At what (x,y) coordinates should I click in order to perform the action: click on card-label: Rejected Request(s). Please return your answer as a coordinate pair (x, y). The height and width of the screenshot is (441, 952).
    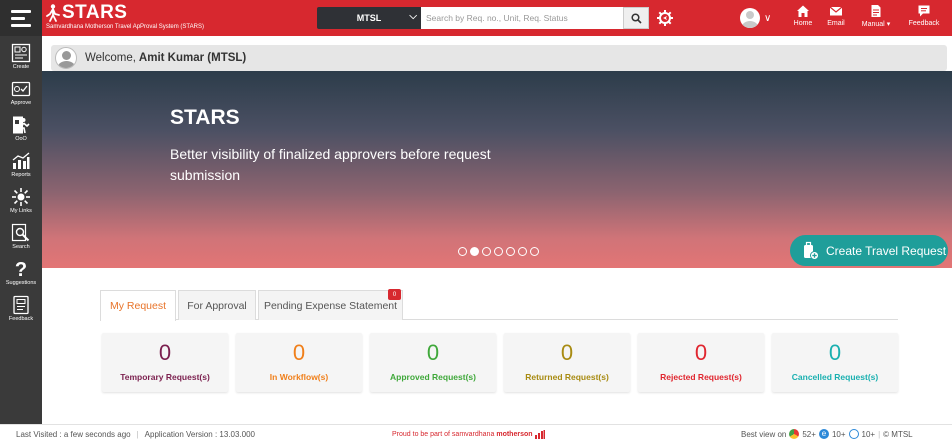
    Looking at the image, I should click on (701, 377).